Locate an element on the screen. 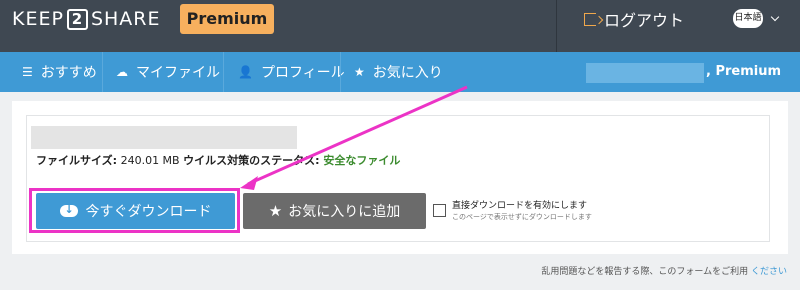  cloud-download-icon is located at coordinates (68, 210).